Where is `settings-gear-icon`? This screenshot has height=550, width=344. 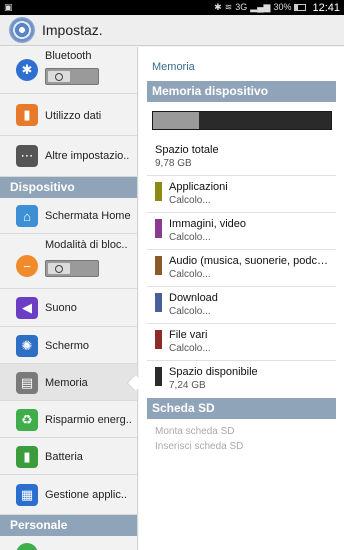 settings-gear-icon is located at coordinates (22, 30).